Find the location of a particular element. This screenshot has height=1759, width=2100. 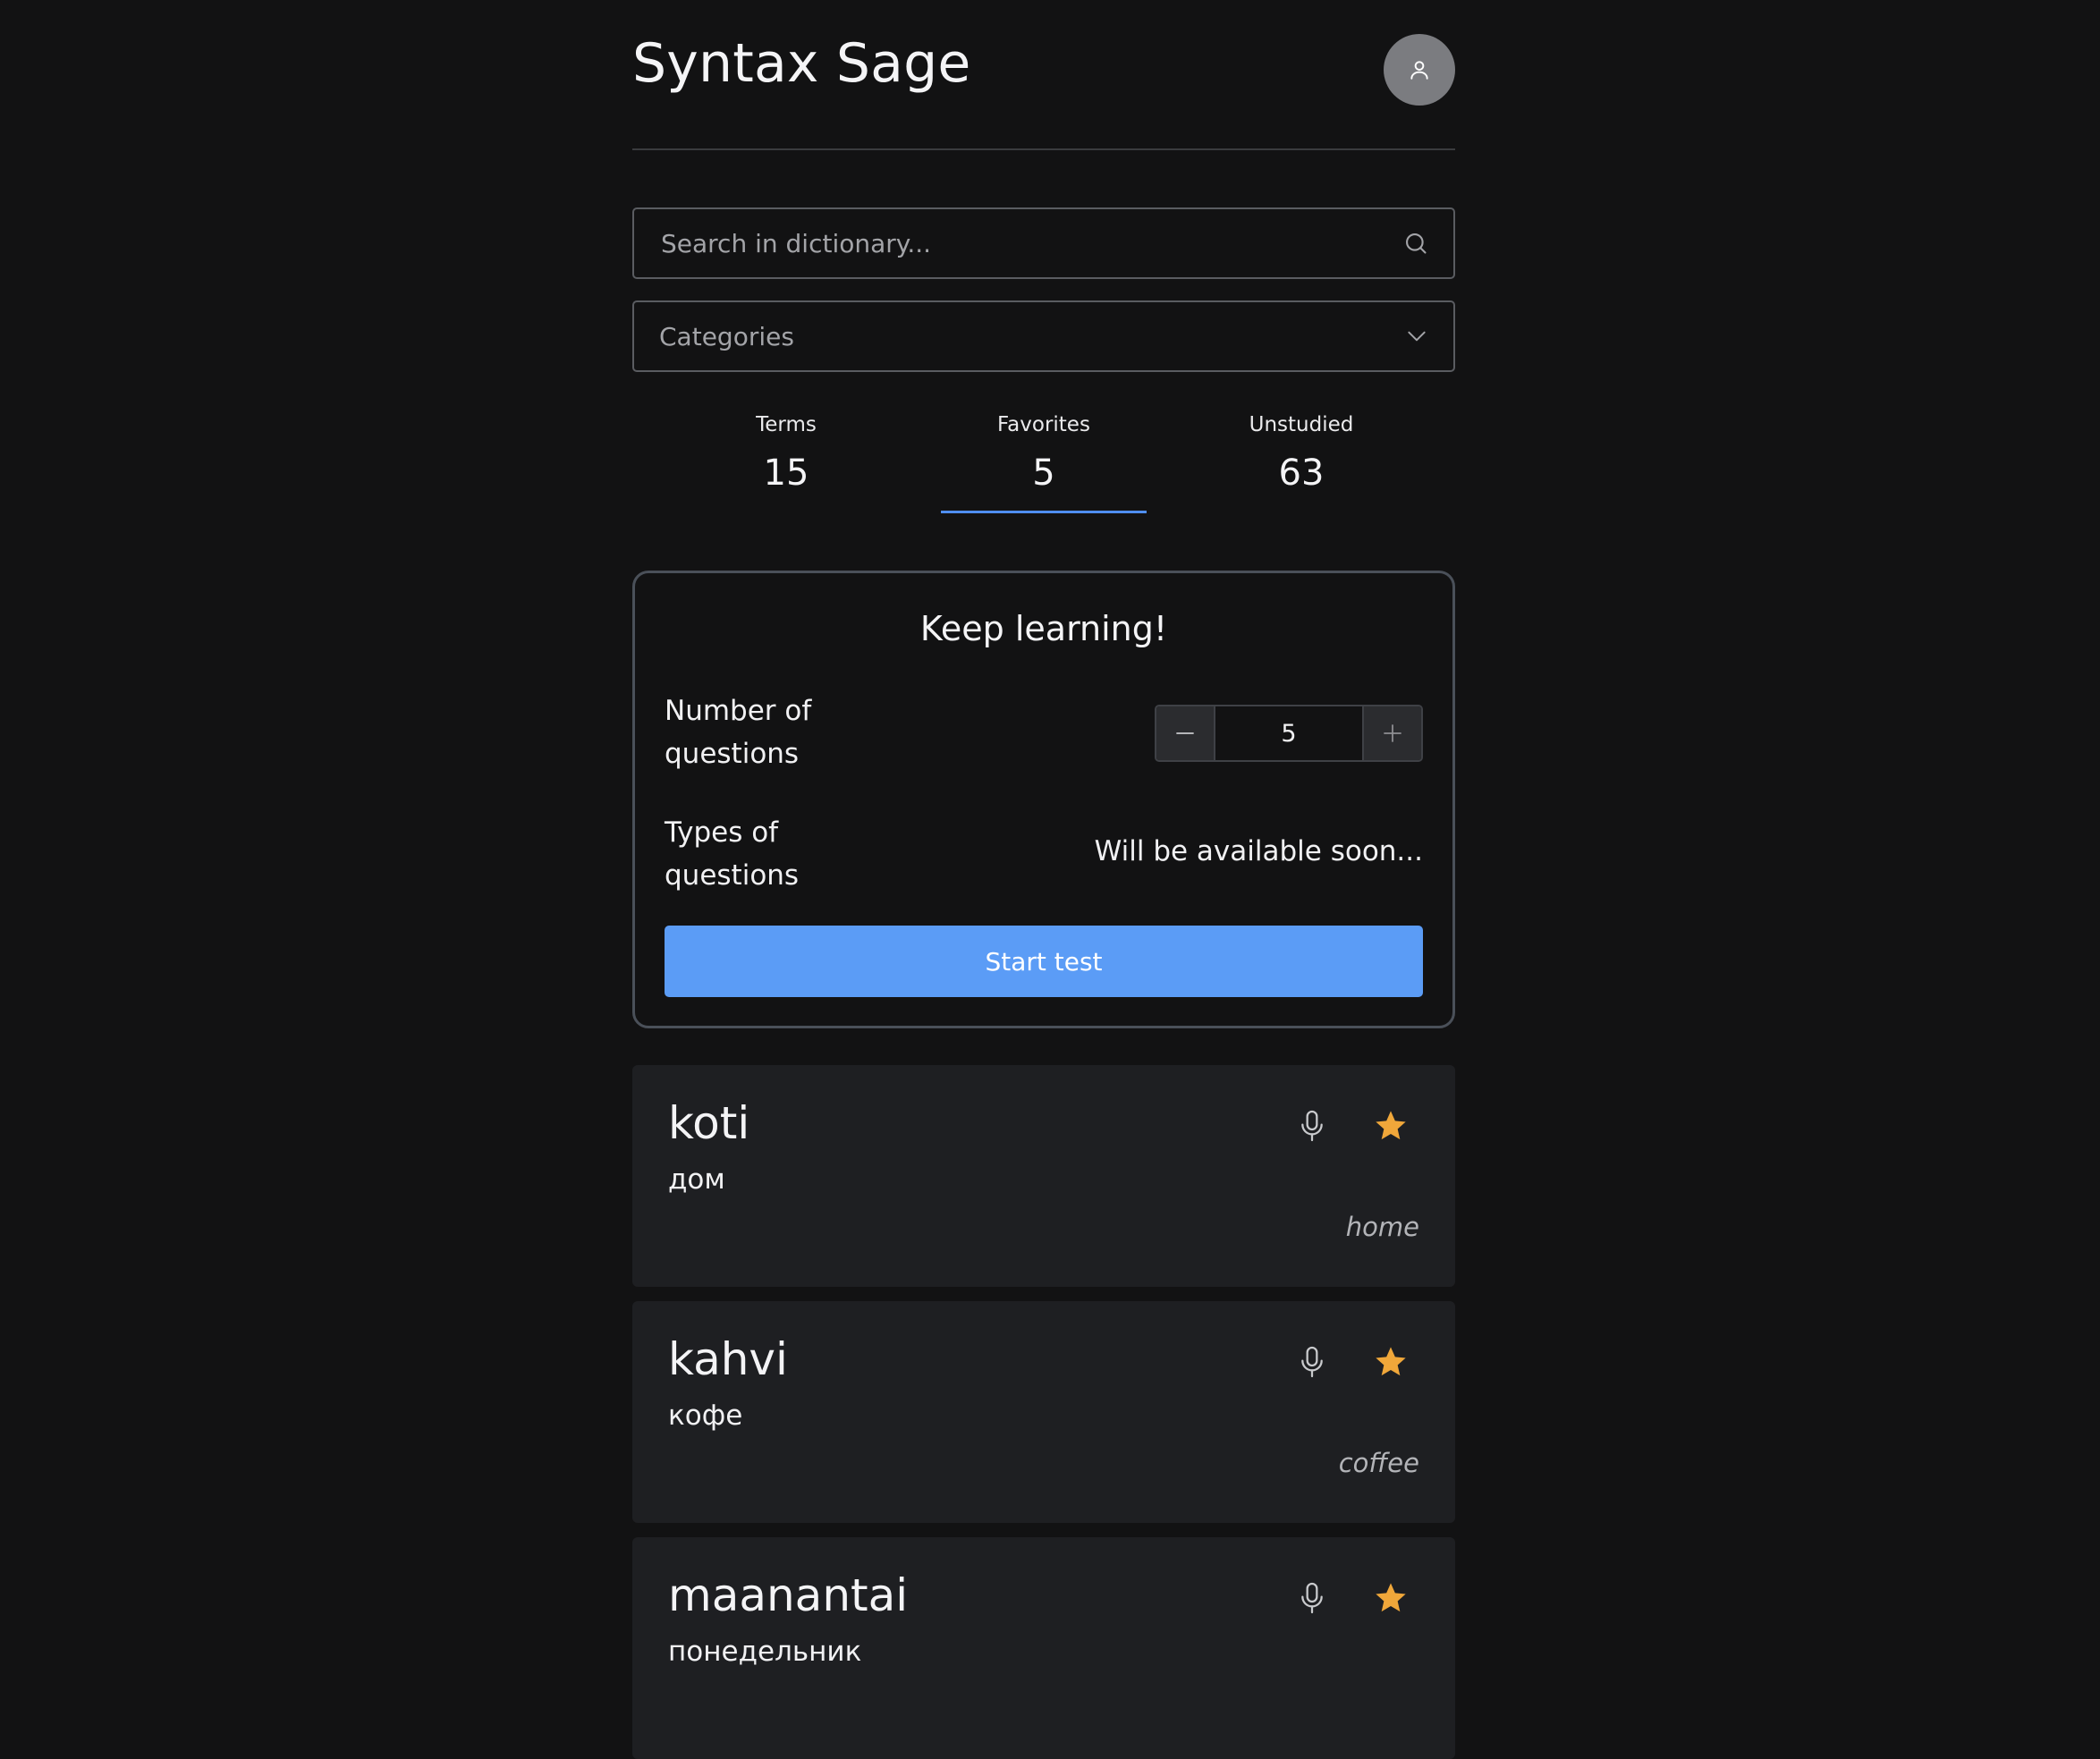

categories-select: Categories is located at coordinates (1043, 336).